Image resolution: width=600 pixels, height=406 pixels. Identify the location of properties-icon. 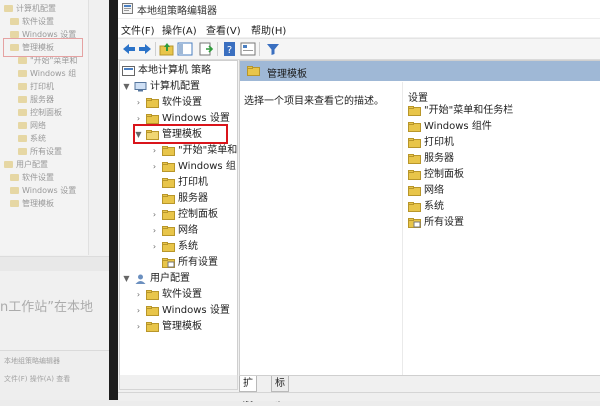
(248, 49).